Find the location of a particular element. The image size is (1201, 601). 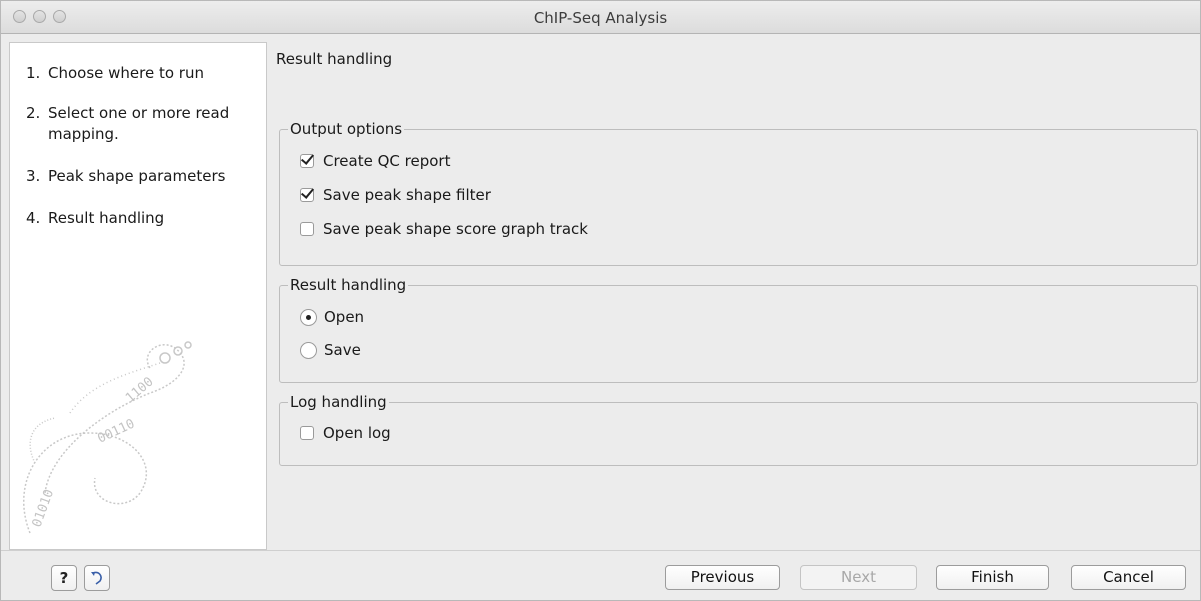

svg-text: 01010 is located at coordinates (43, 508).